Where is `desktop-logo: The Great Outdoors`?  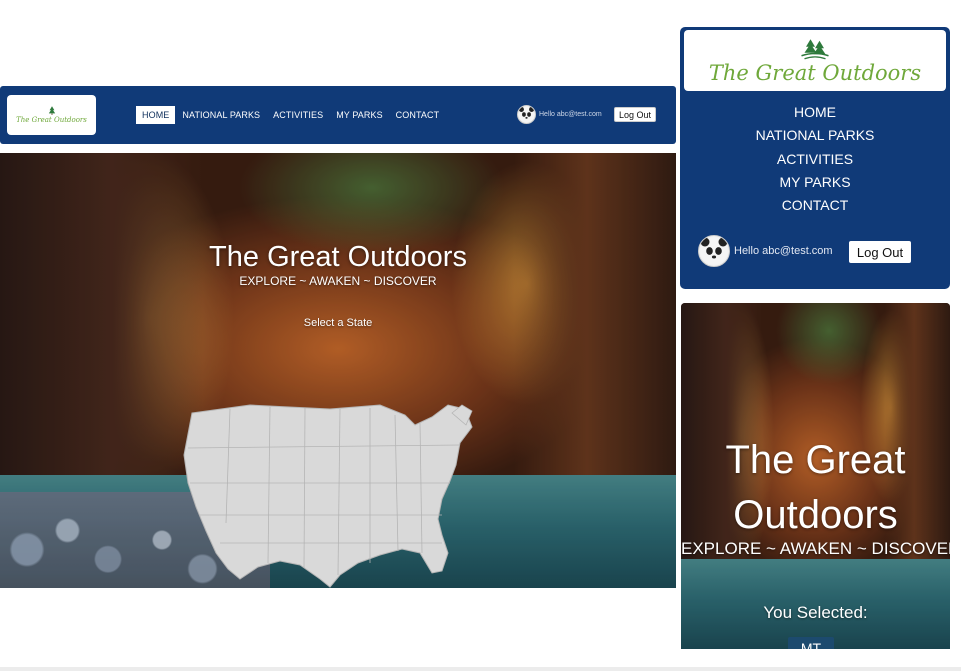
desktop-logo: The Great Outdoors is located at coordinates (51, 115).